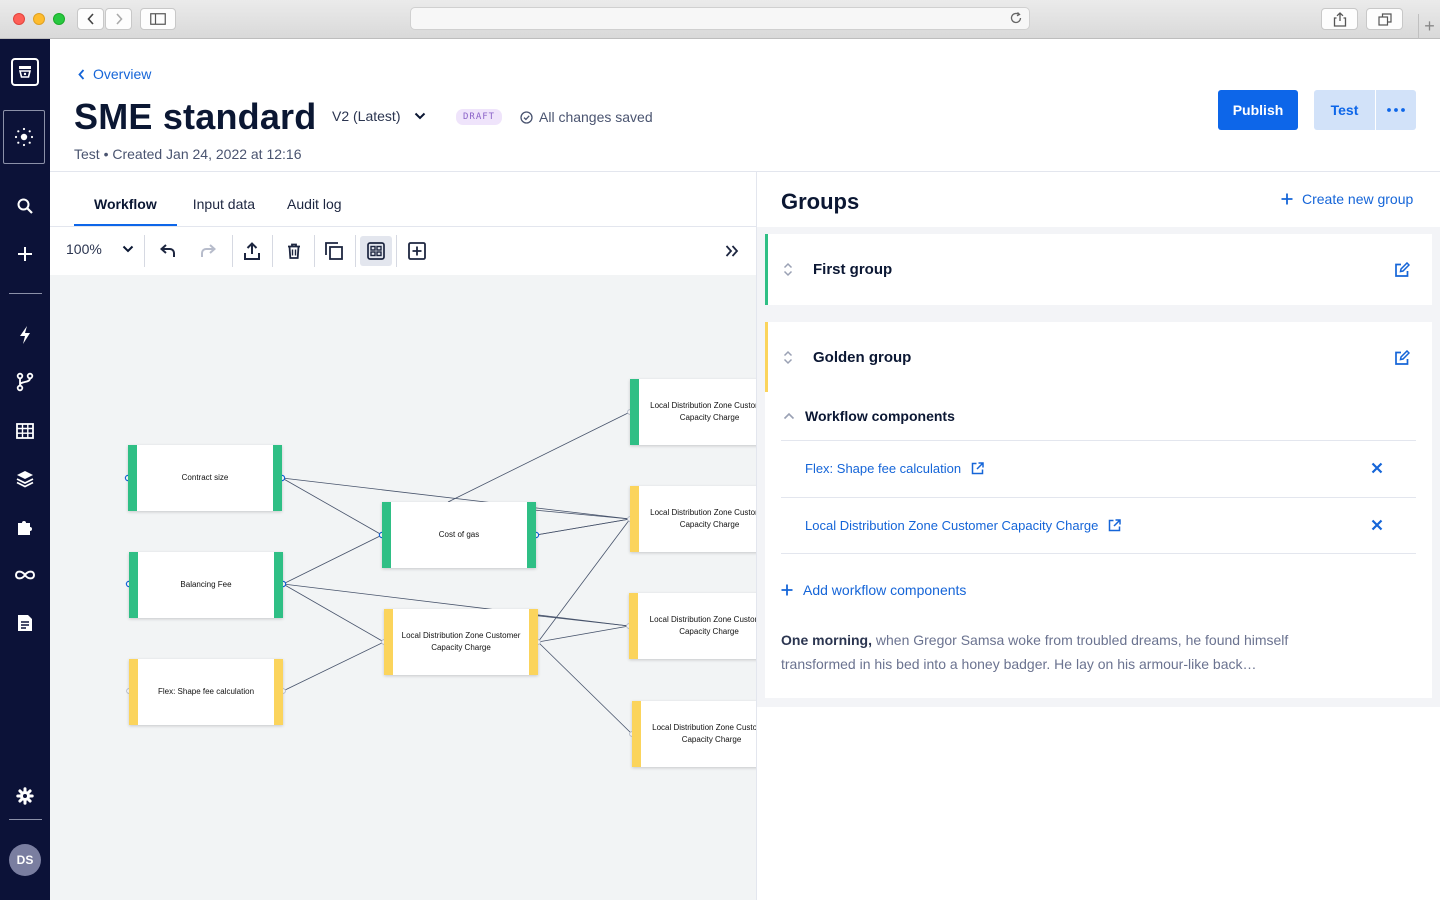 The image size is (1440, 900). What do you see at coordinates (125, 203) in the screenshot?
I see `tab-workflow: Workflow` at bounding box center [125, 203].